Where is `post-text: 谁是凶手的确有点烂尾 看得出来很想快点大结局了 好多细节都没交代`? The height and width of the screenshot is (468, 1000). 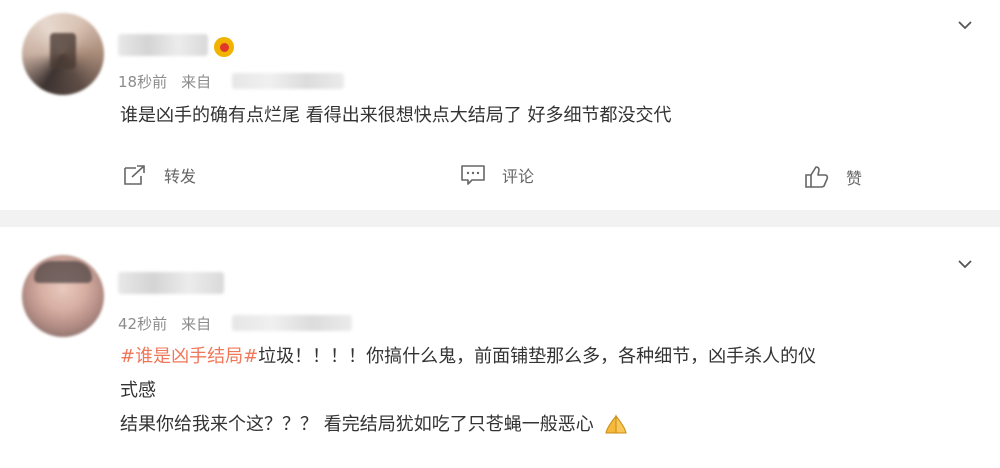
post-text: 谁是凶手的确有点烂尾 看得出来很想快点大结局了 好多细节都没交代 is located at coordinates (396, 115).